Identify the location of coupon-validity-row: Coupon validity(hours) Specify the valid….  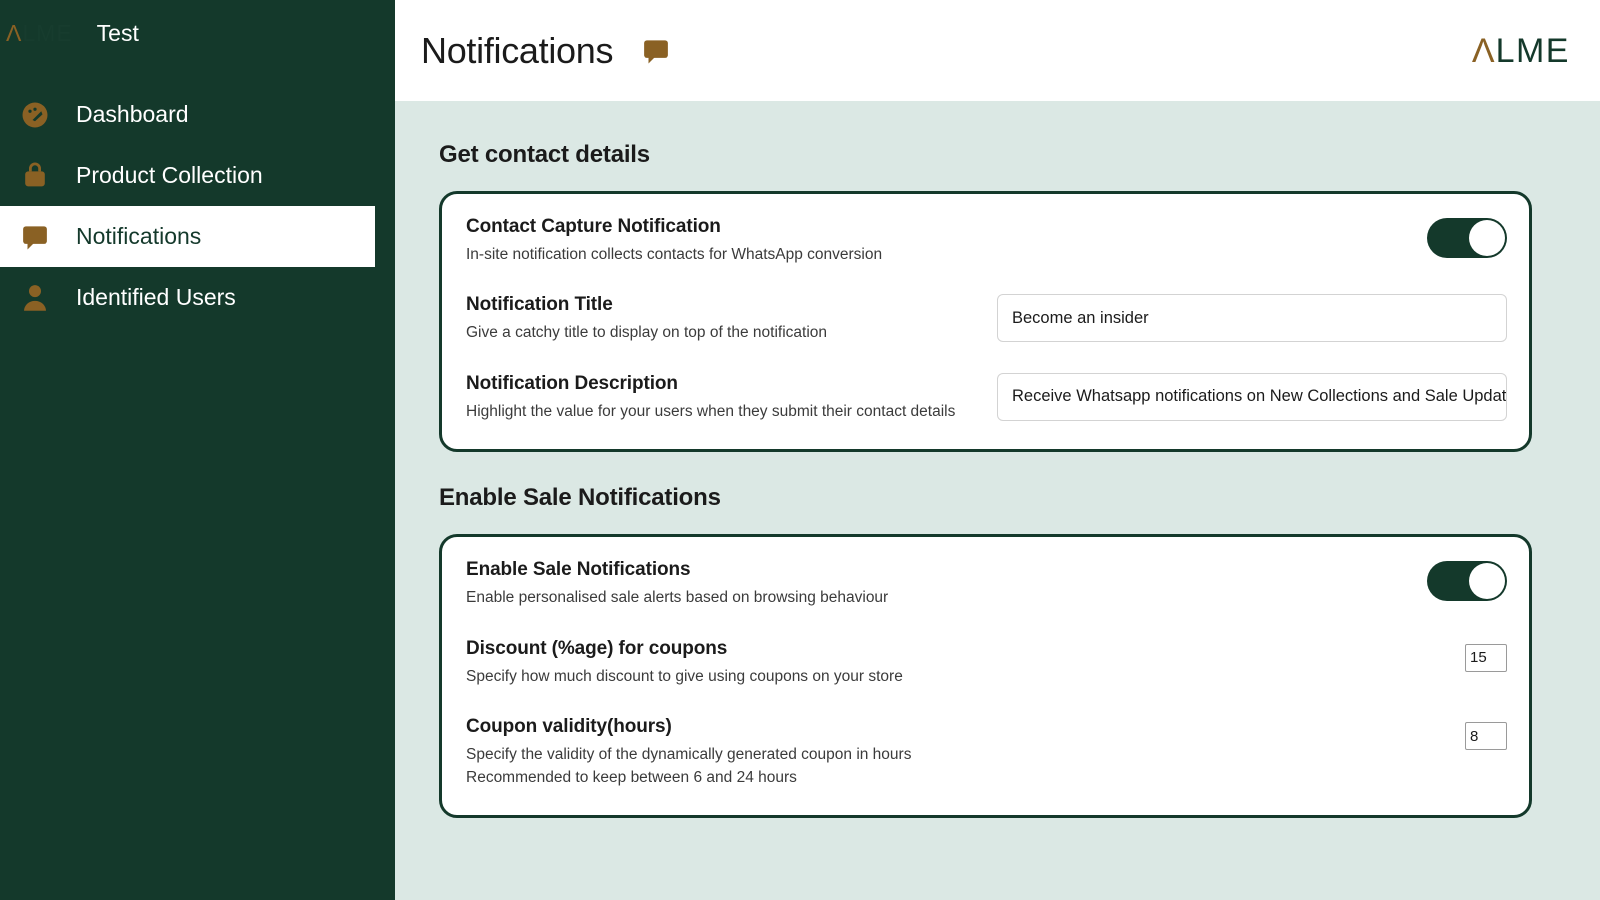
(986, 752).